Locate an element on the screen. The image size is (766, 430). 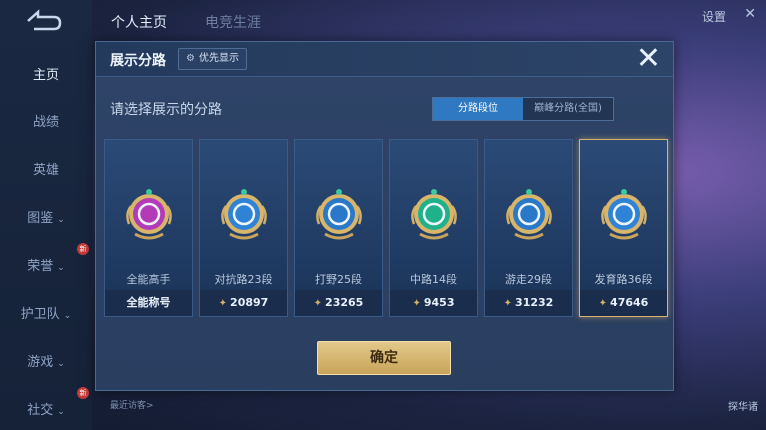
lane-score-value: 9453 is located at coordinates (439, 302).